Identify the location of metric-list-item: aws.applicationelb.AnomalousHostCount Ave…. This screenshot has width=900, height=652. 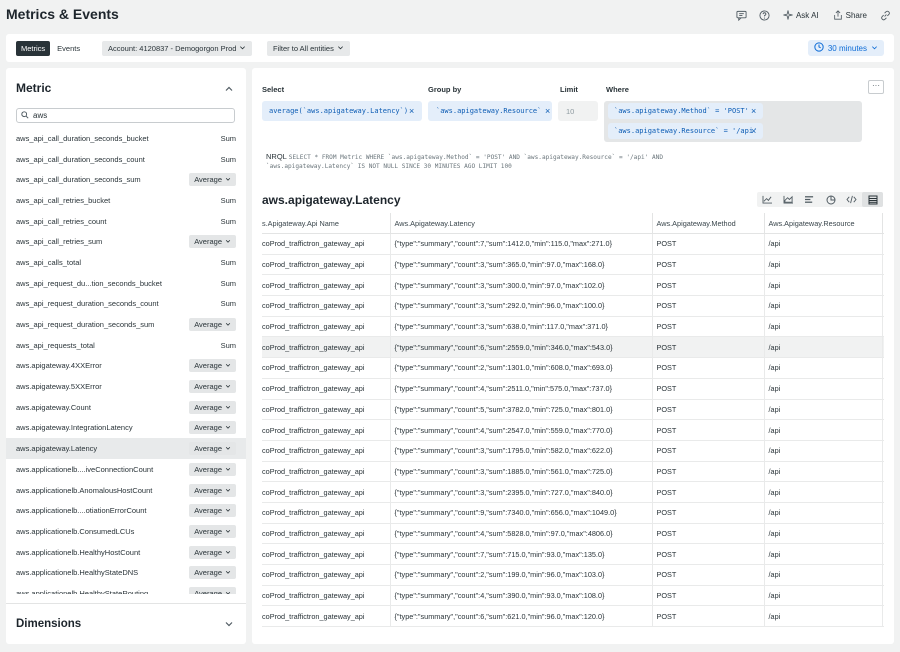
(126, 490).